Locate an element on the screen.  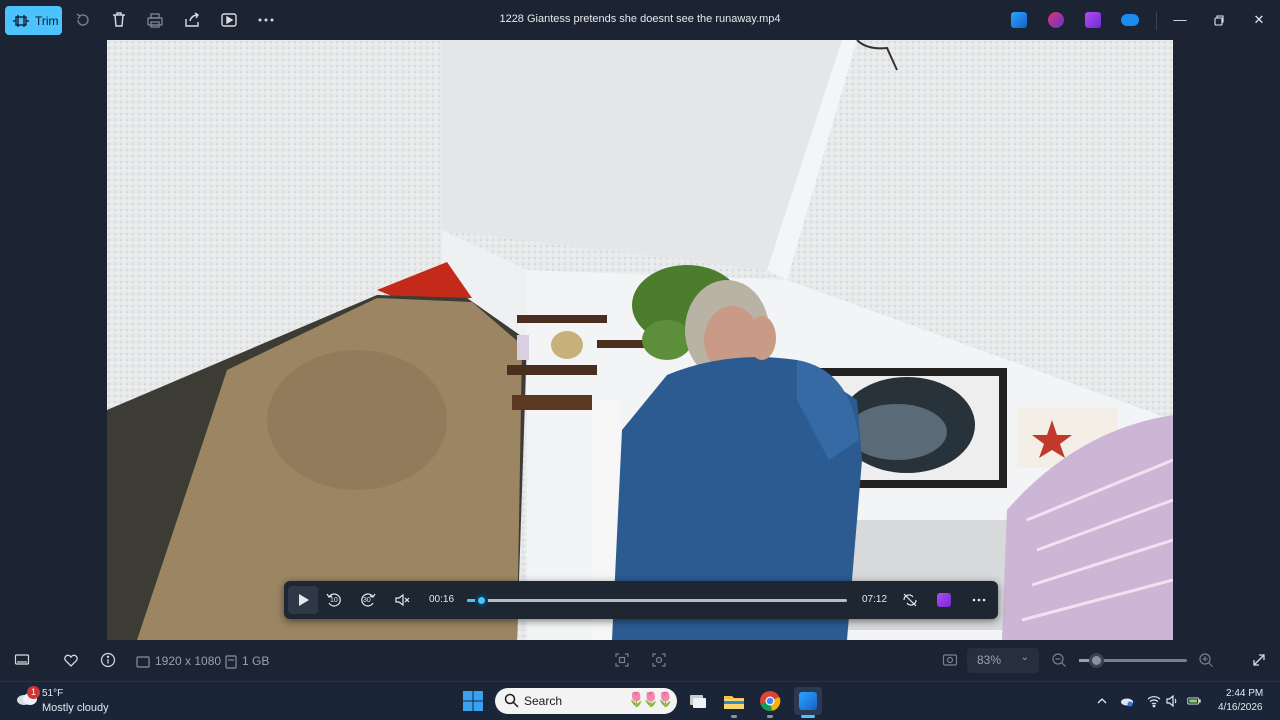
trim-button: Trim is located at coordinates (33, 20).